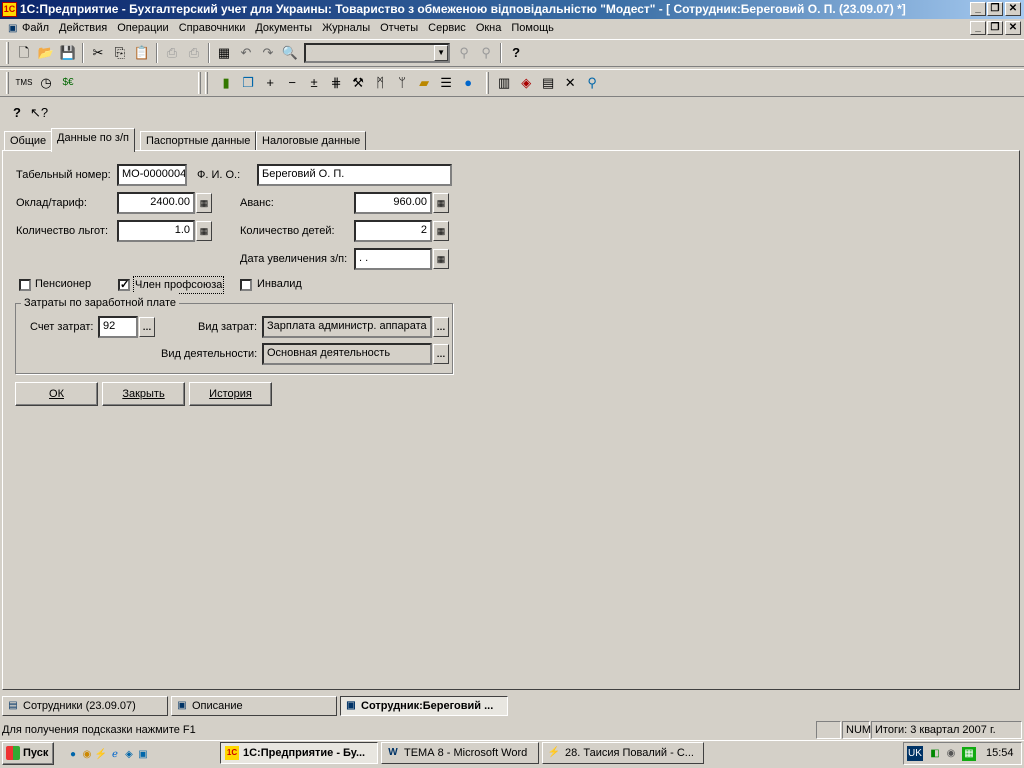 The height and width of the screenshot is (768, 1024). What do you see at coordinates (548, 83) in the screenshot?
I see `table-icon: ▤` at bounding box center [548, 83].